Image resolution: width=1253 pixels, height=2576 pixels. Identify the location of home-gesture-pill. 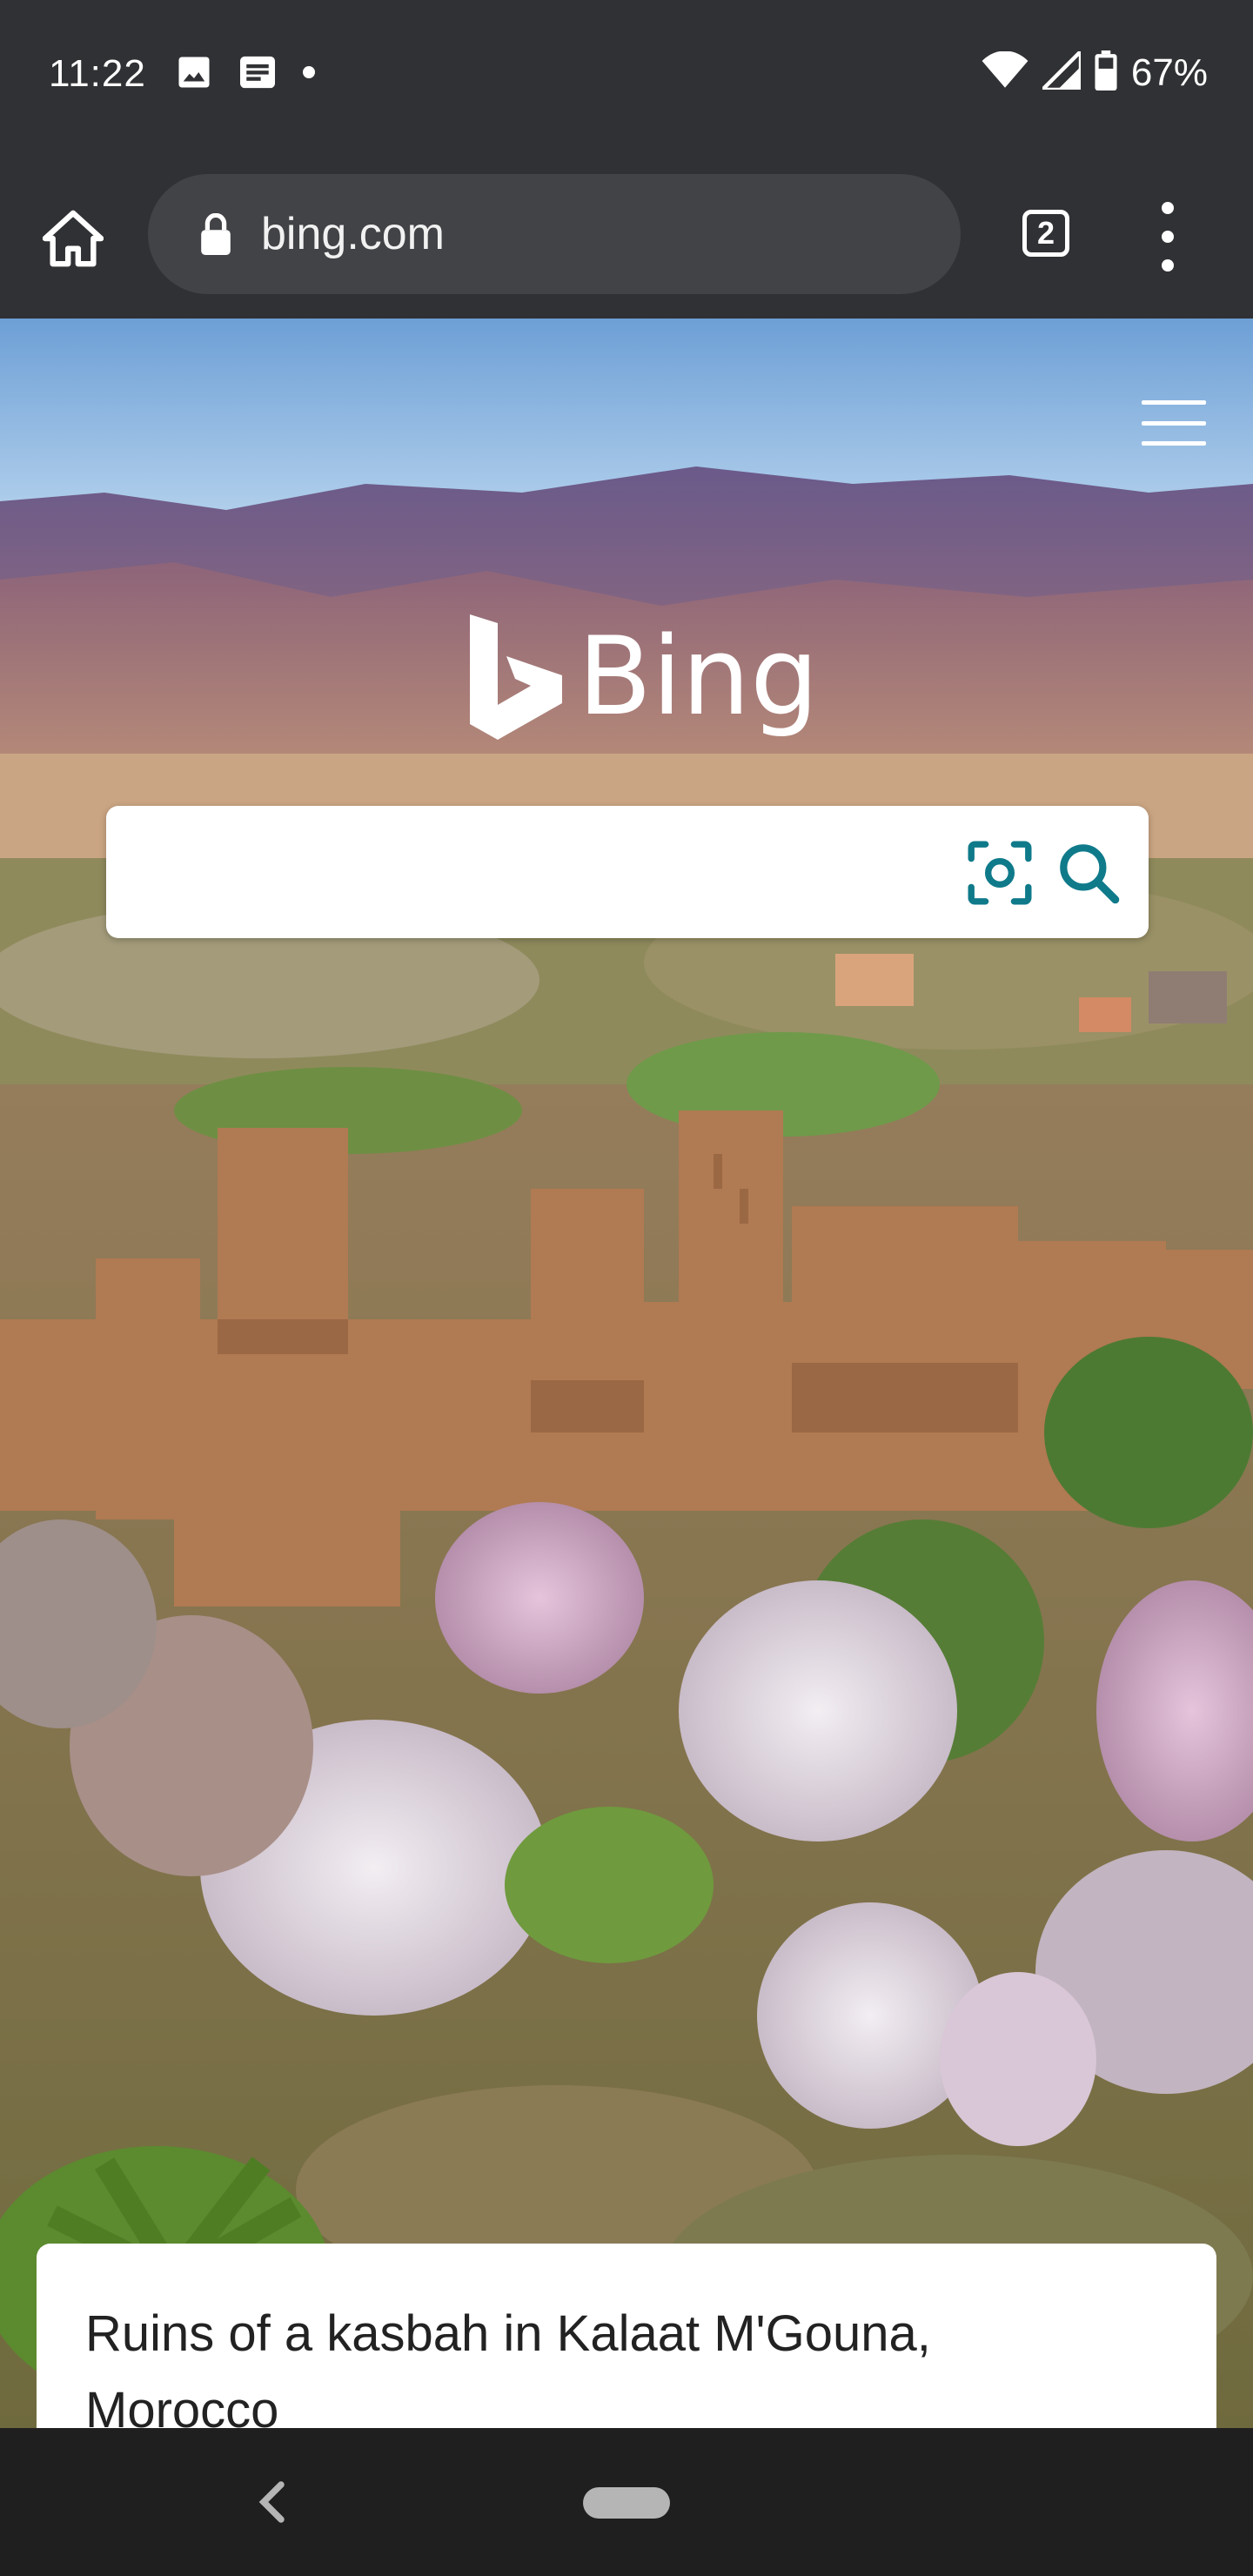
(626, 2503).